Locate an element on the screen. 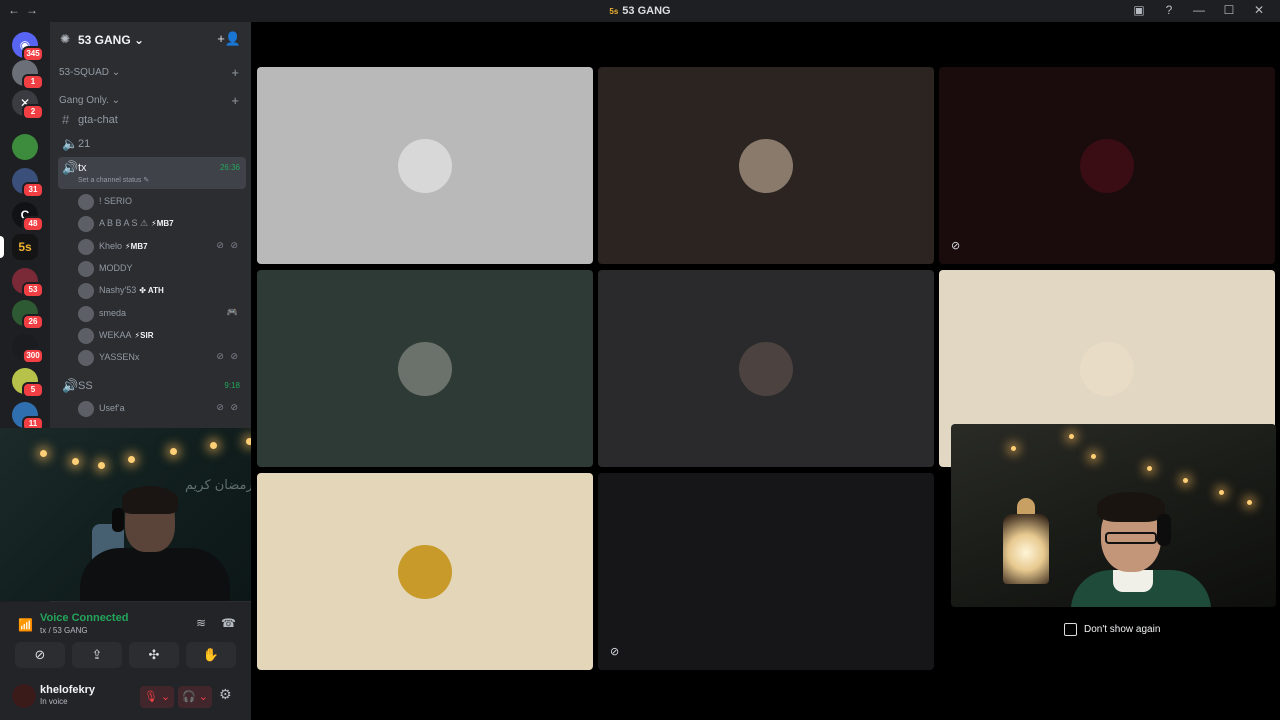 The image size is (1280, 720). server-icon-direct-messages: ◉ 345 is located at coordinates (28, 47).